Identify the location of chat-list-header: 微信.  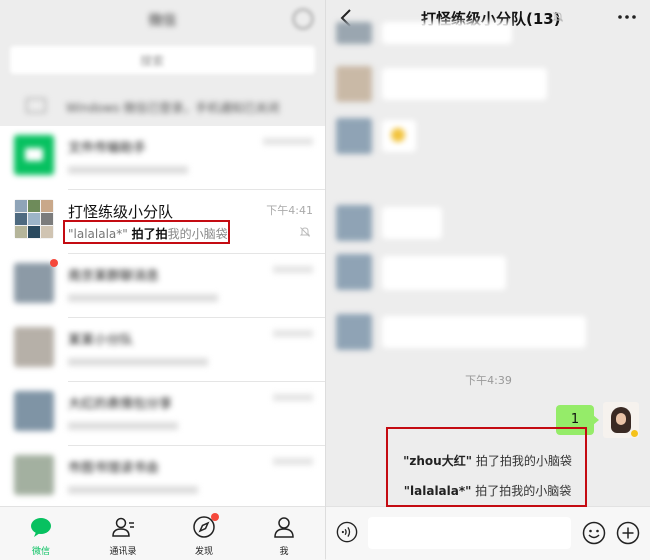
(162, 18).